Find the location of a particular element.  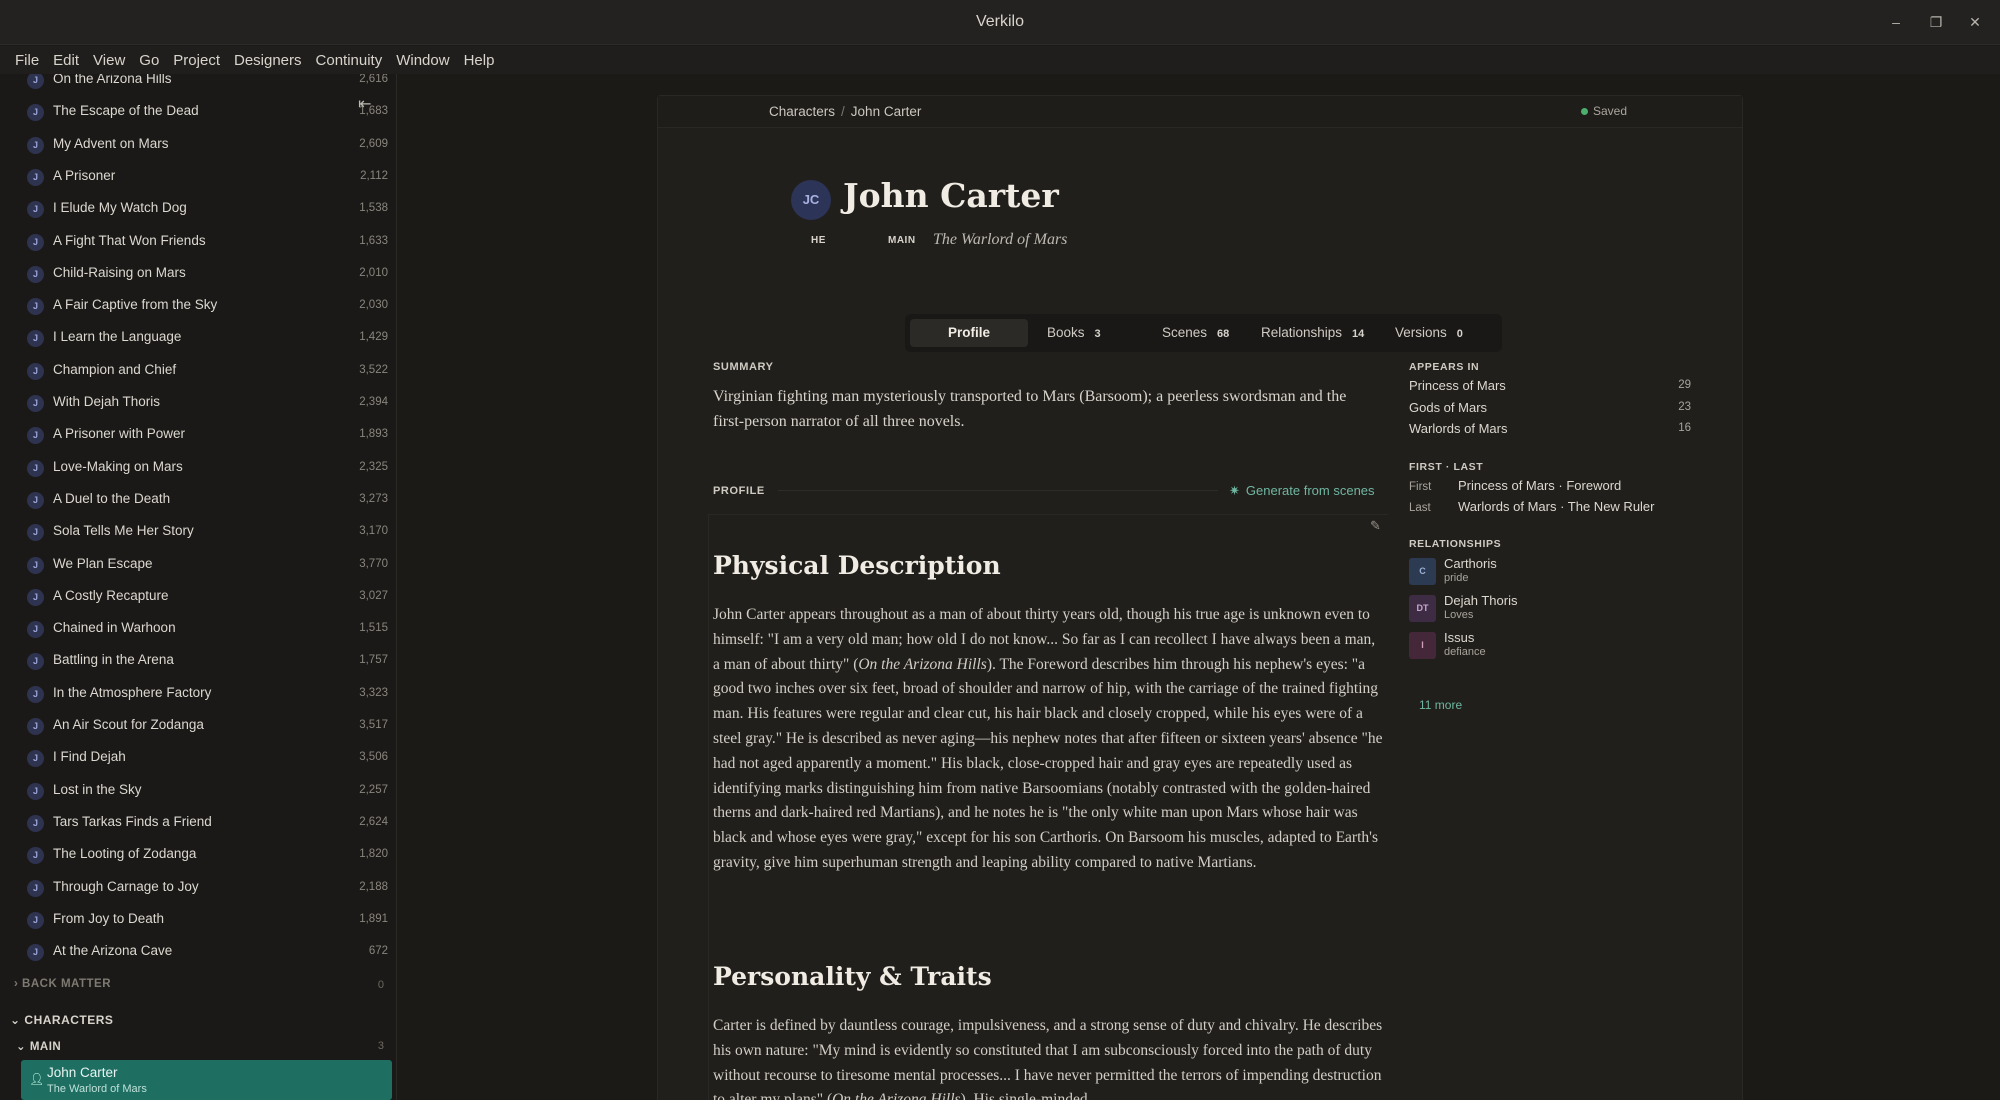

generate-from-scenes-button: ✷ Generate from scenes is located at coordinates (1302, 491).